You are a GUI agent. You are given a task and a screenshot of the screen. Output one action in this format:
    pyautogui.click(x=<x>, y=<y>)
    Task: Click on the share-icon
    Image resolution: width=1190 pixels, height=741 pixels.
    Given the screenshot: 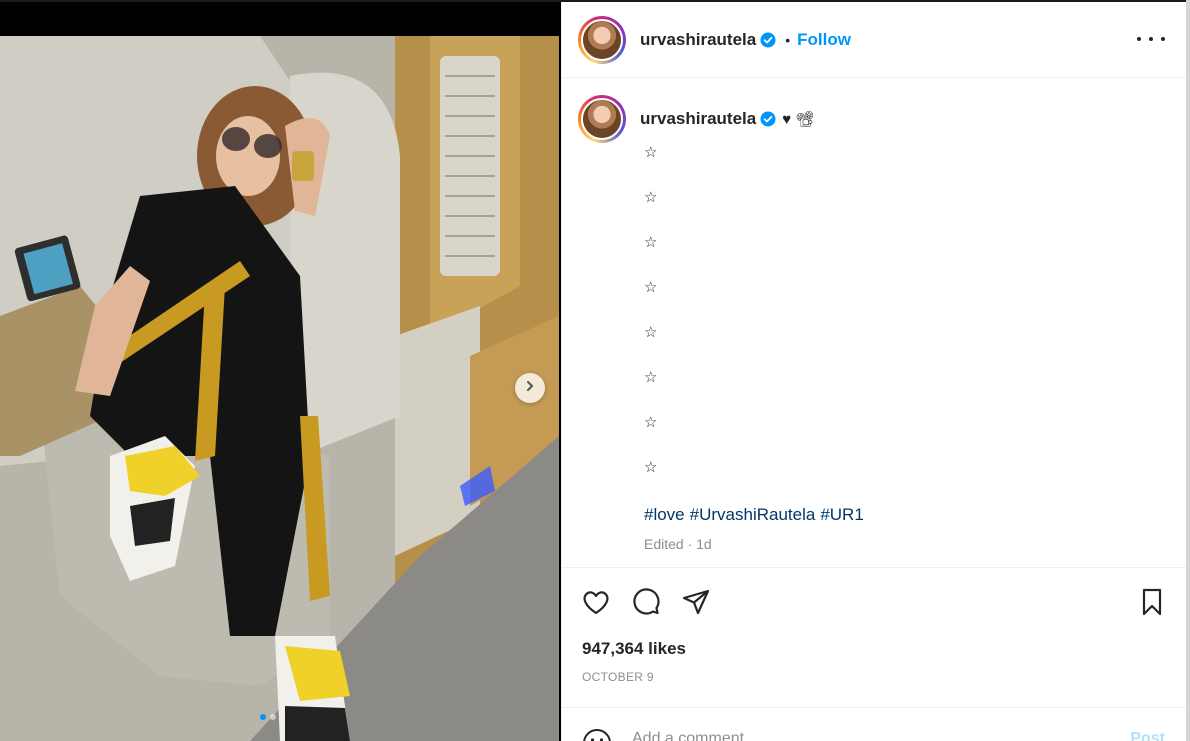 What is the action you would take?
    pyautogui.click(x=696, y=602)
    